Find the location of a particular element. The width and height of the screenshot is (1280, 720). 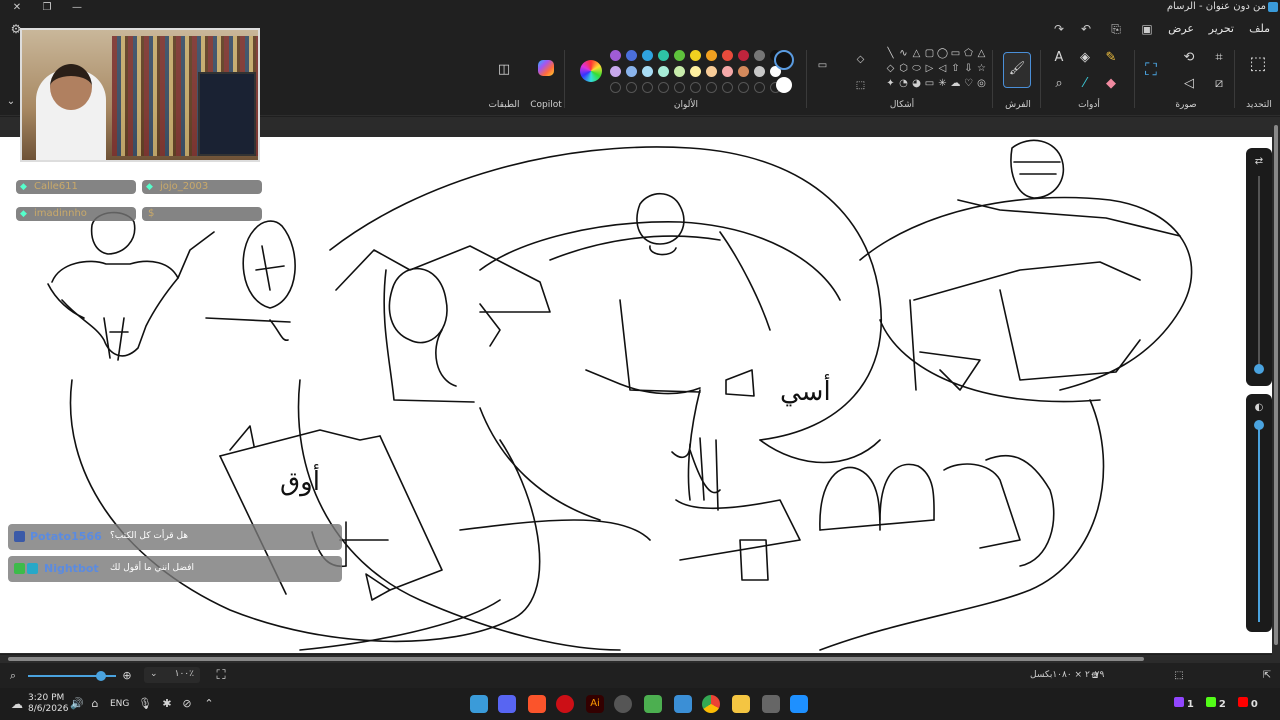

file-explorer-taskbar-icon is located at coordinates (741, 704).